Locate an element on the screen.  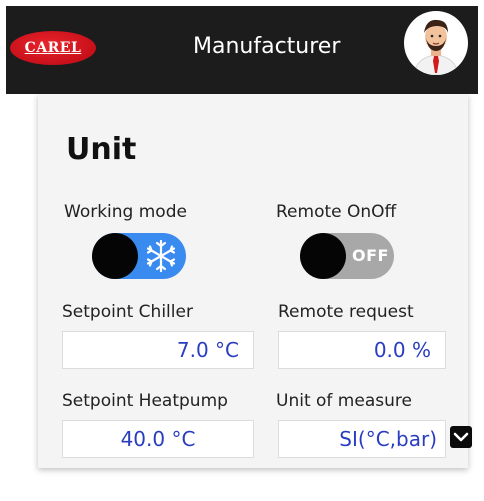
carel-logo: CAREL is located at coordinates (53, 48).